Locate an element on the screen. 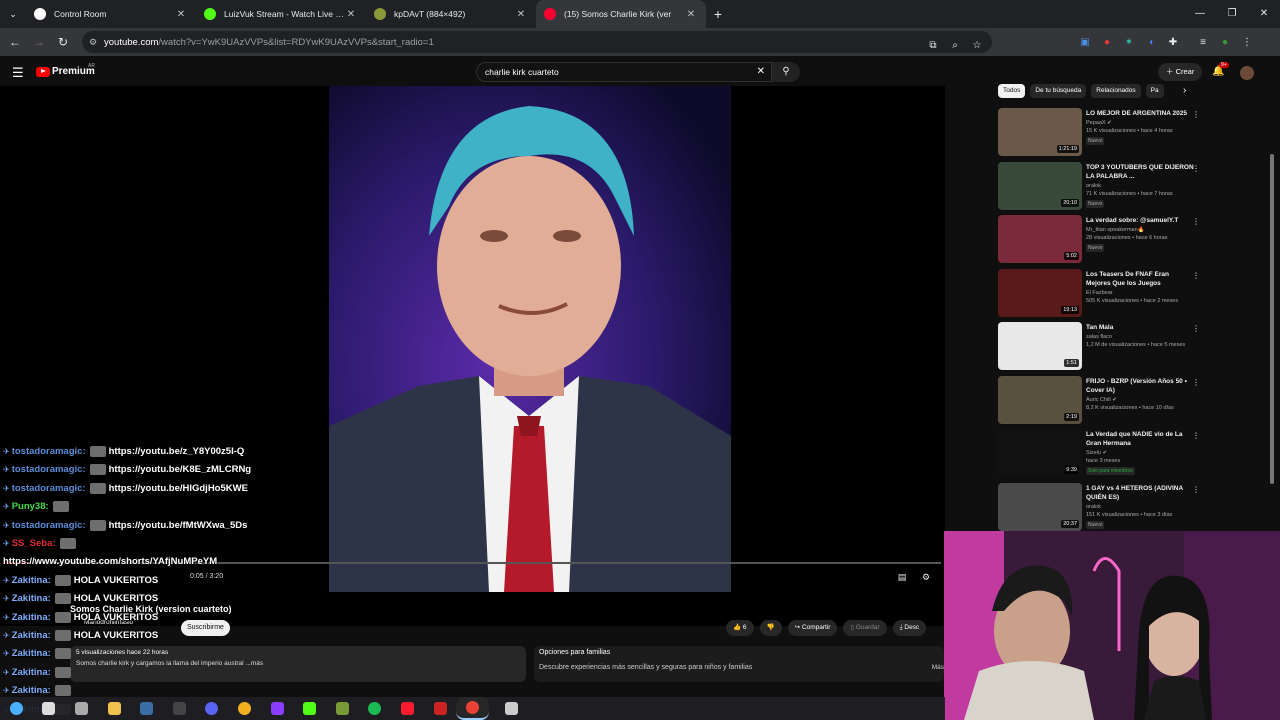 Image resolution: width=1280 pixels, height=720 pixels. zoom-icon: ⌕ is located at coordinates (955, 45).